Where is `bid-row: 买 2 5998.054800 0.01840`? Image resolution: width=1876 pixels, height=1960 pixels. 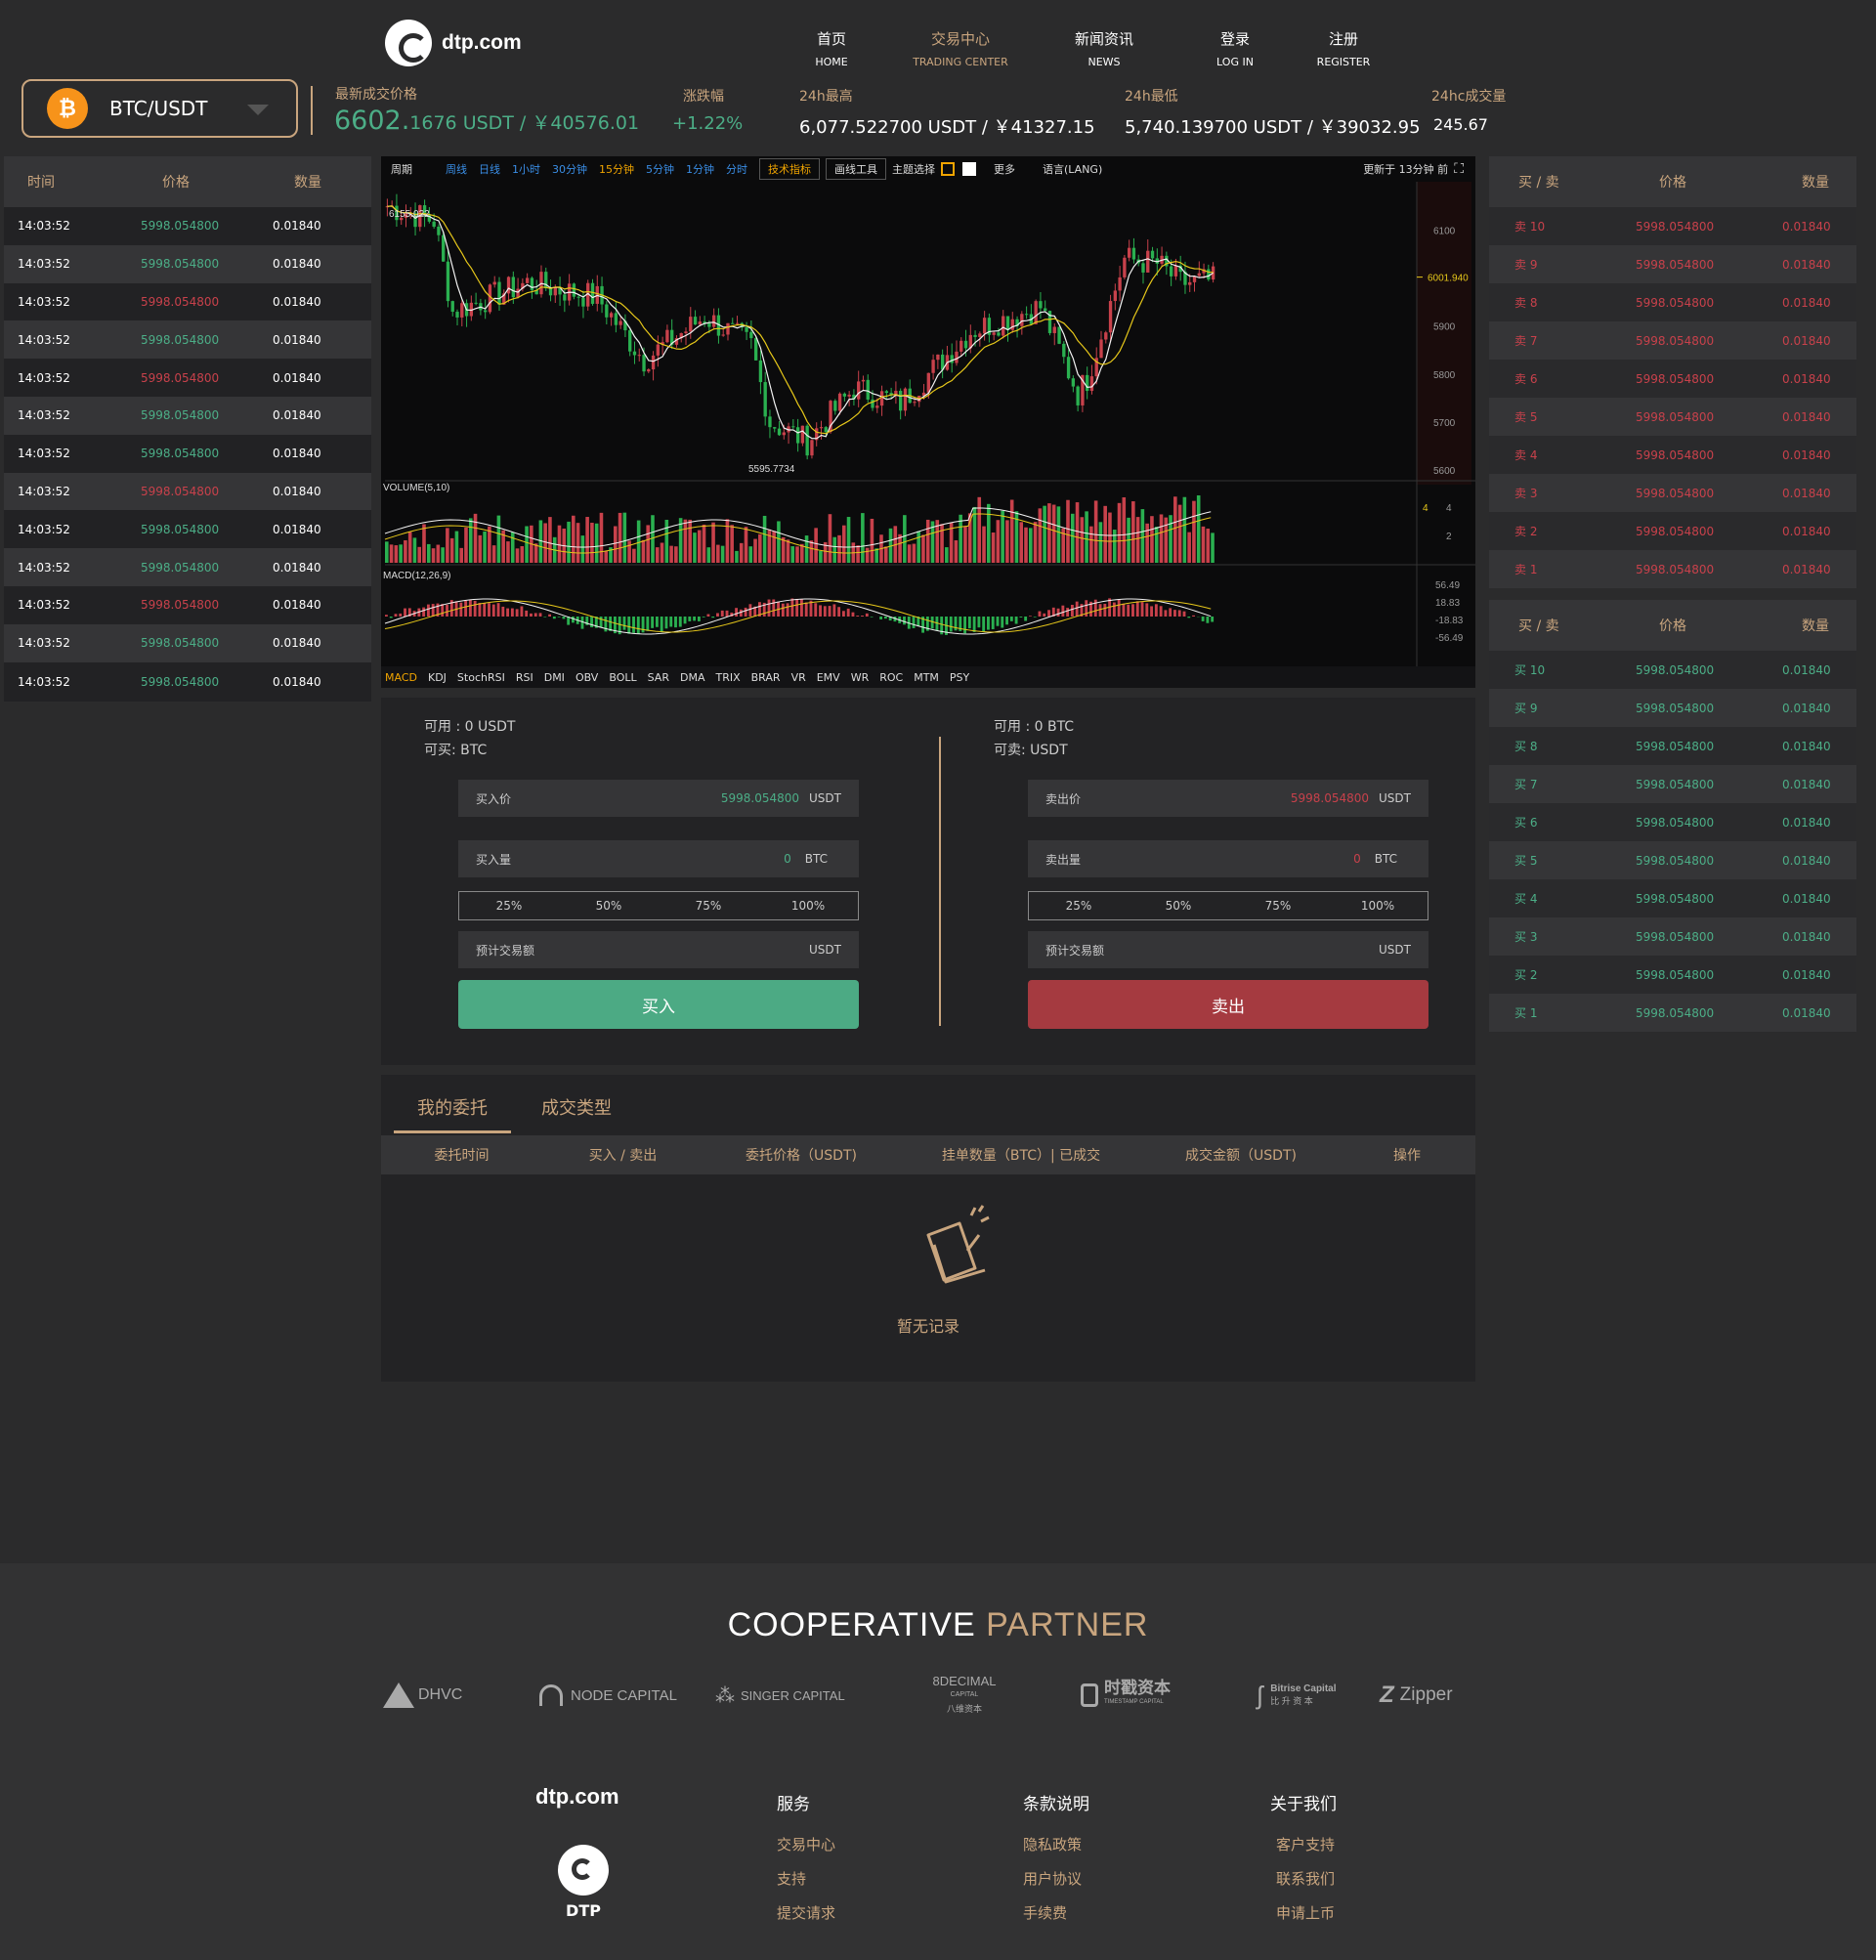 bid-row: 买 2 5998.054800 0.01840 is located at coordinates (1672, 975).